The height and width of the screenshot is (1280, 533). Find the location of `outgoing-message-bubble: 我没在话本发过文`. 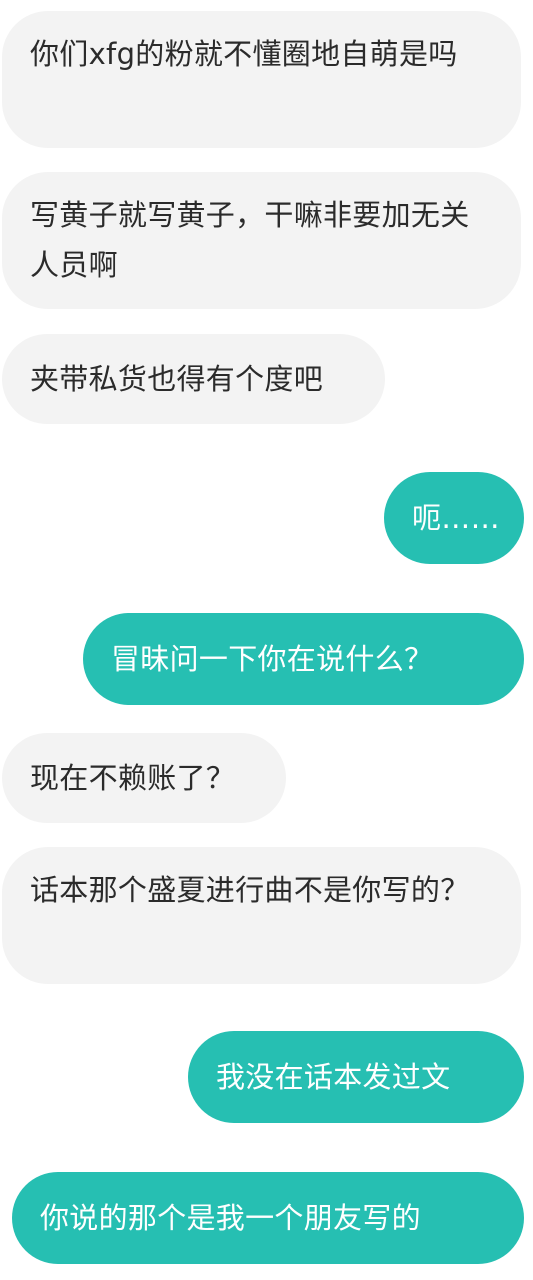

outgoing-message-bubble: 我没在话本发过文 is located at coordinates (356, 1077).